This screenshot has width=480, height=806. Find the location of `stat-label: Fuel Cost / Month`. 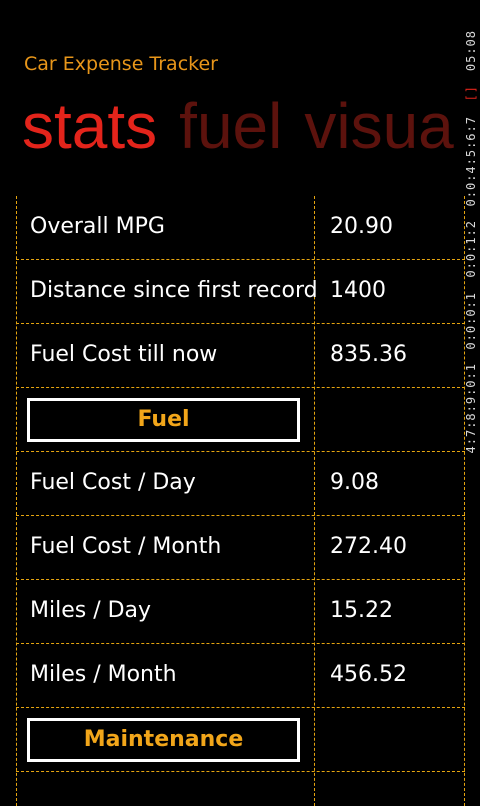

stat-label: Fuel Cost / Month is located at coordinates (126, 546).